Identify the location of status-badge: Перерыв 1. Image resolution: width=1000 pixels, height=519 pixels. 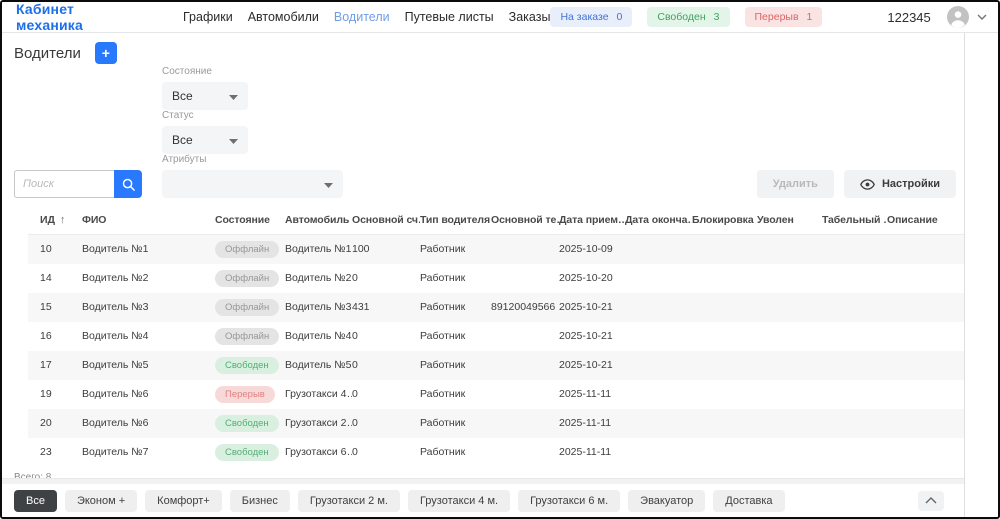
(783, 17).